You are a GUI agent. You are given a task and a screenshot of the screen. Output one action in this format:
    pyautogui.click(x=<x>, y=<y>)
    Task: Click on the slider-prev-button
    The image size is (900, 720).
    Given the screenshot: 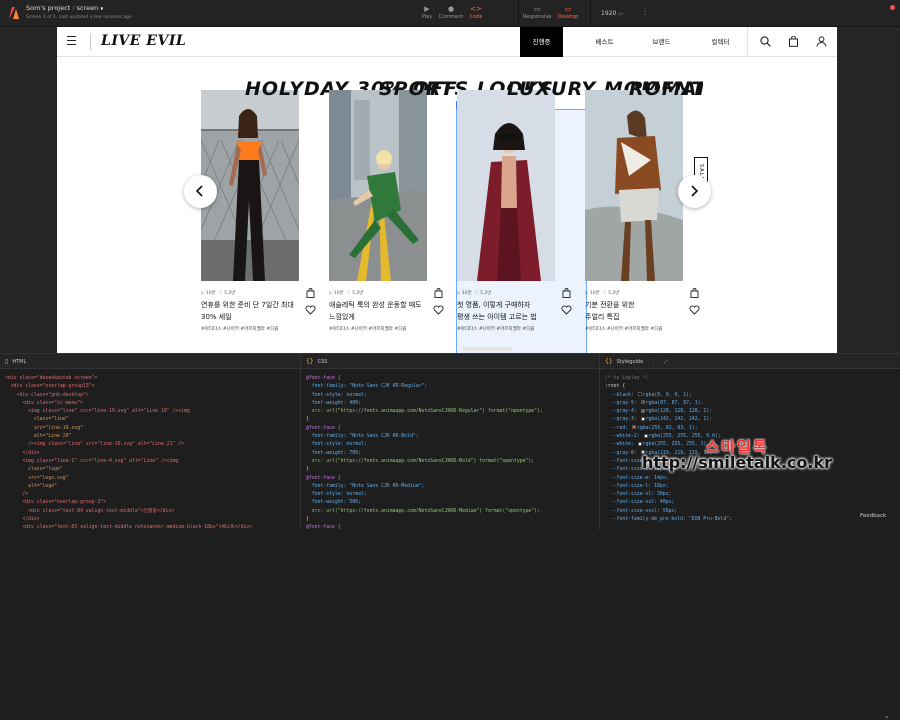 What is the action you would take?
    pyautogui.click(x=200, y=191)
    